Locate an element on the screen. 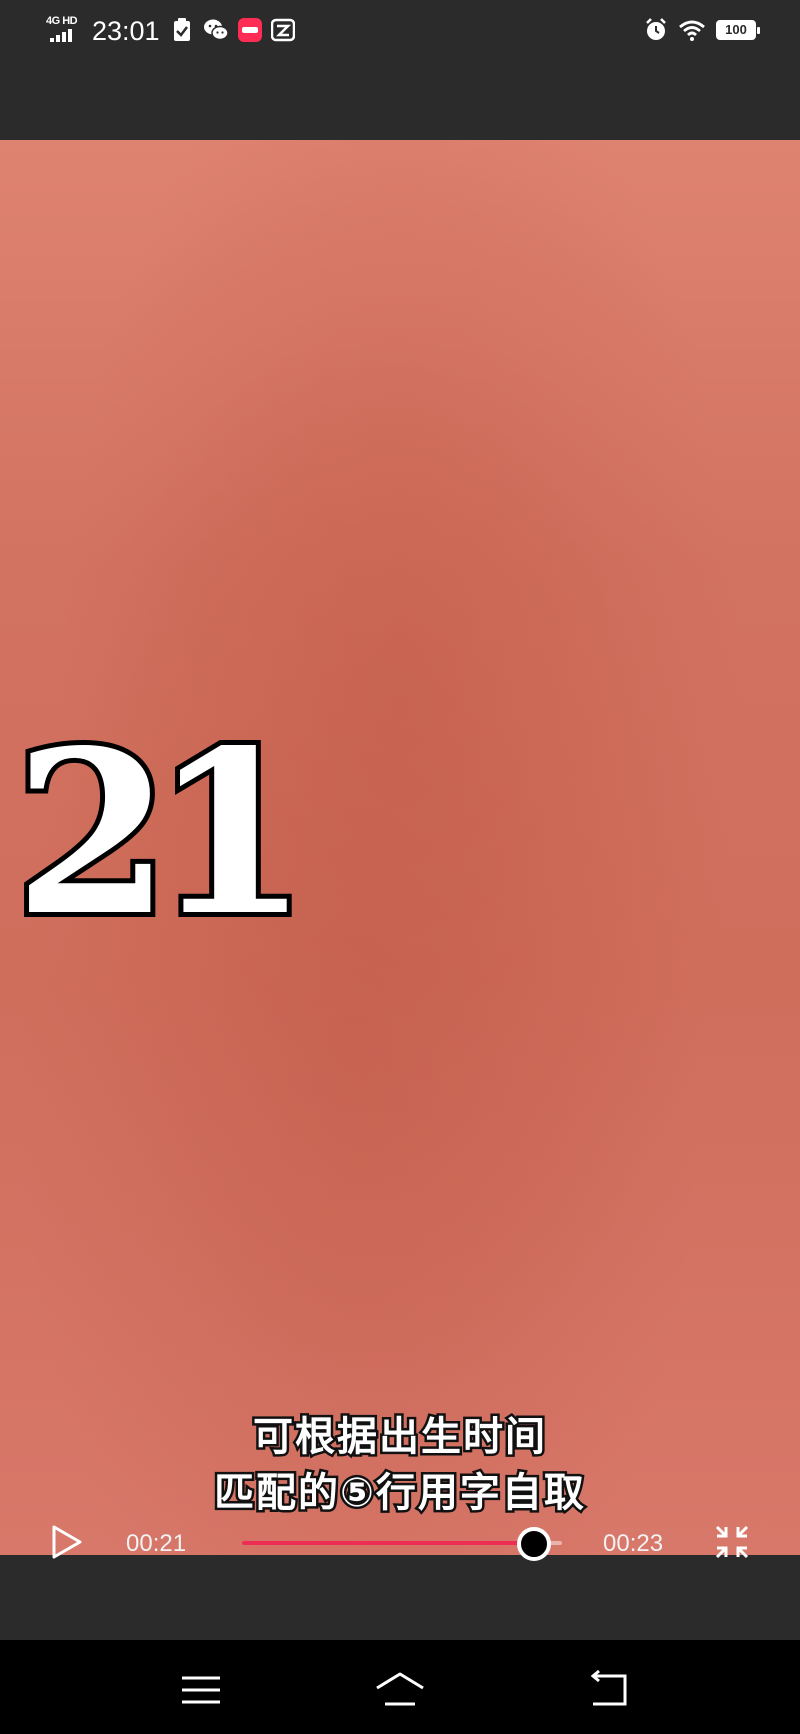 The image size is (800, 1734). progress-bar is located at coordinates (402, 1544).